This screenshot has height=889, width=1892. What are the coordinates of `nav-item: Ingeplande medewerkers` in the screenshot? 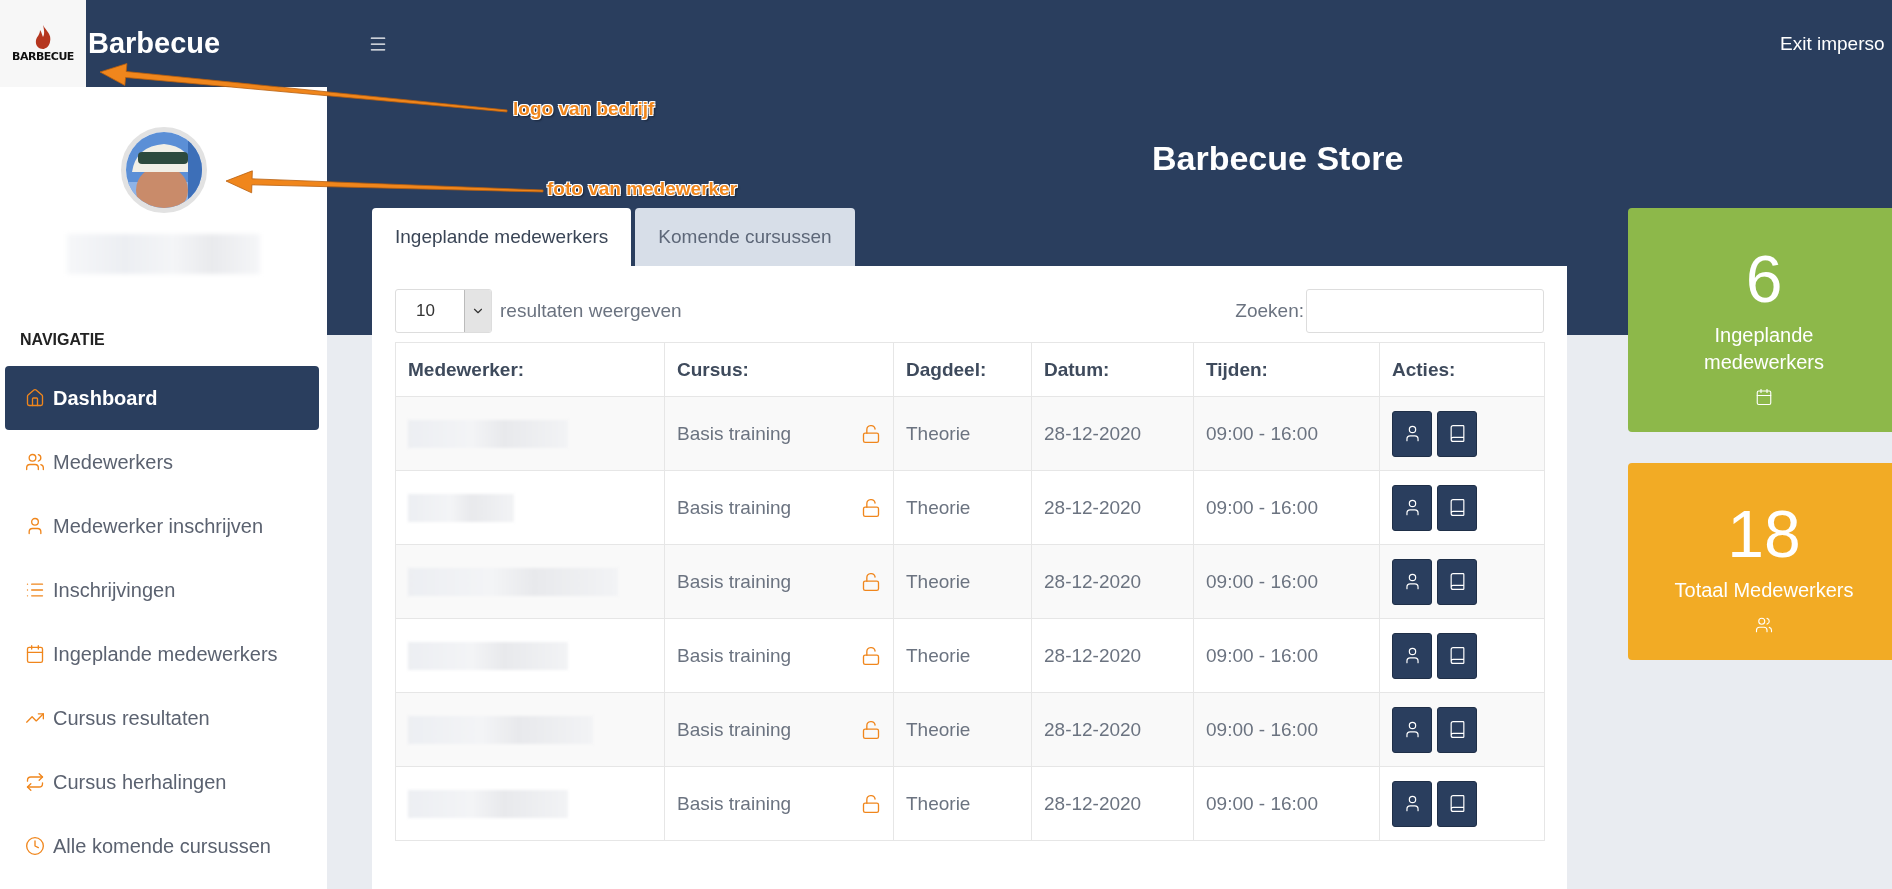 It's located at (162, 654).